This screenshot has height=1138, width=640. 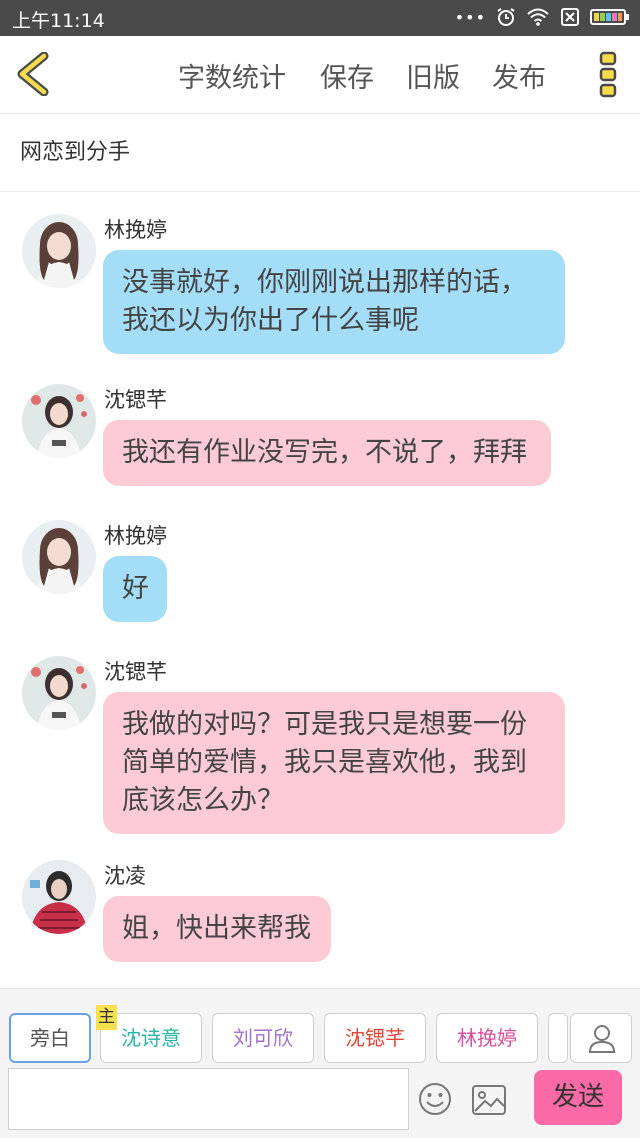 I want to click on more-menu-button, so click(x=608, y=75).